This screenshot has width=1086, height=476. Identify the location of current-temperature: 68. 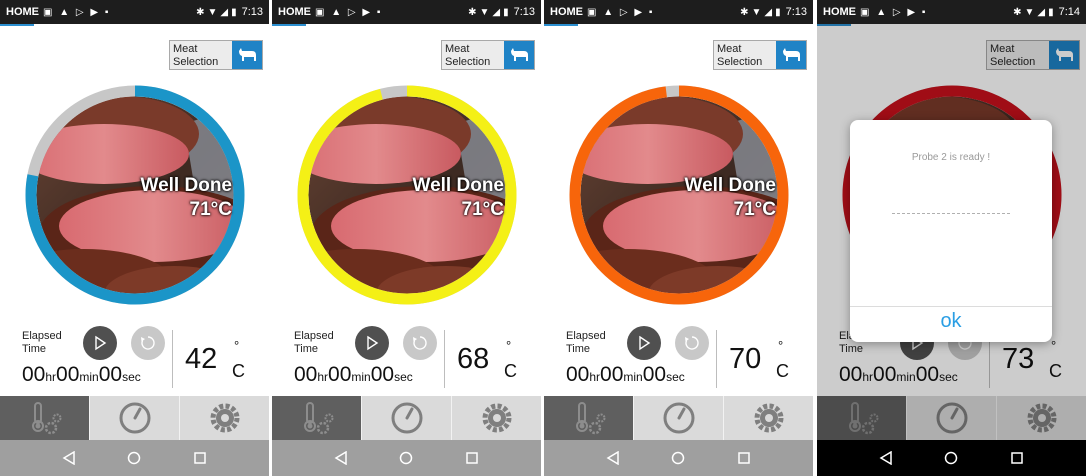
(473, 359).